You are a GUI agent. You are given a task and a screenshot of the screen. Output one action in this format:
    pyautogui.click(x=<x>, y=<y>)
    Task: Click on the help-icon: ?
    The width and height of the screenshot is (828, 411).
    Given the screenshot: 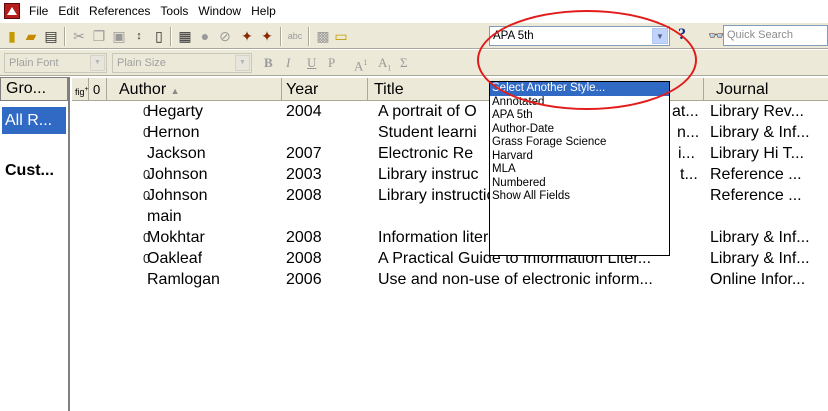 What is the action you would take?
    pyautogui.click(x=682, y=35)
    